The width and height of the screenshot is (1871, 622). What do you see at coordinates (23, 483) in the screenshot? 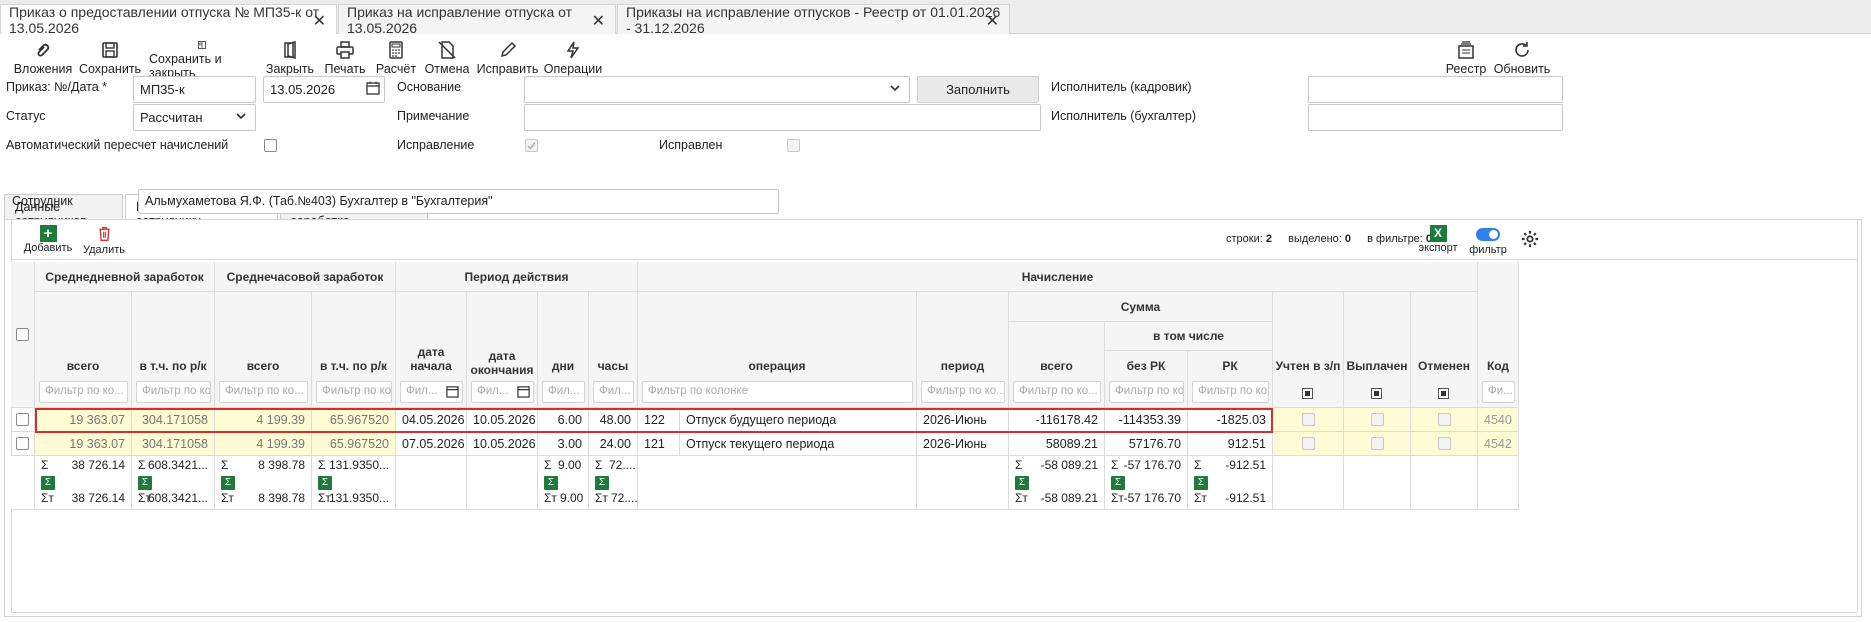
I see `totals-cell-empty` at bounding box center [23, 483].